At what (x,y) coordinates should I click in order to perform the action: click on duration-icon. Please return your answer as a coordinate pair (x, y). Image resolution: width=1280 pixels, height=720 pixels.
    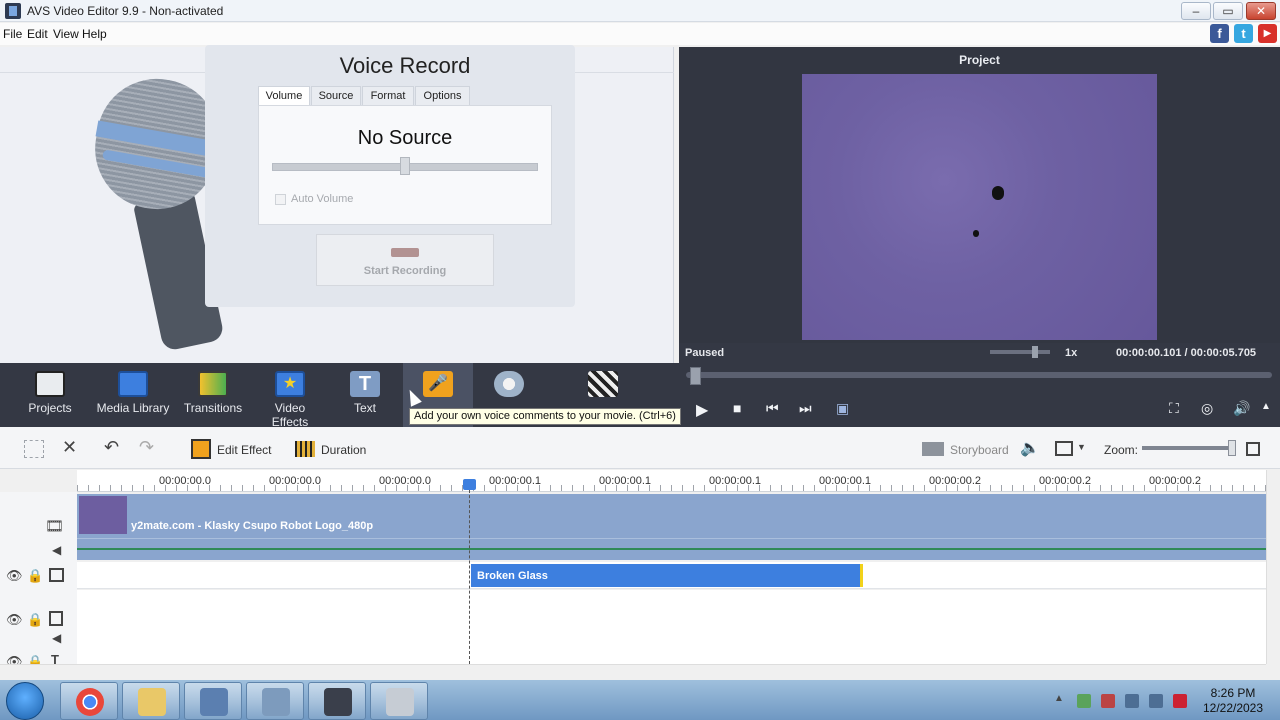
    Looking at the image, I should click on (305, 449).